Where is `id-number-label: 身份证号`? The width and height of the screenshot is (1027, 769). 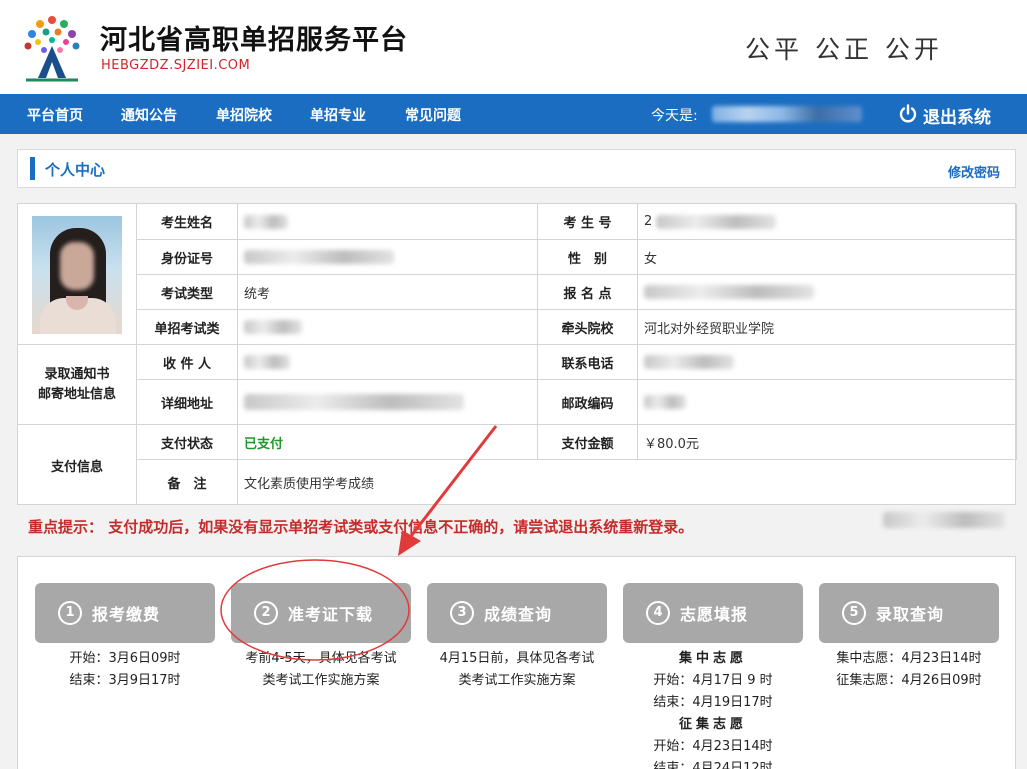 id-number-label: 身份证号 is located at coordinates (187, 257).